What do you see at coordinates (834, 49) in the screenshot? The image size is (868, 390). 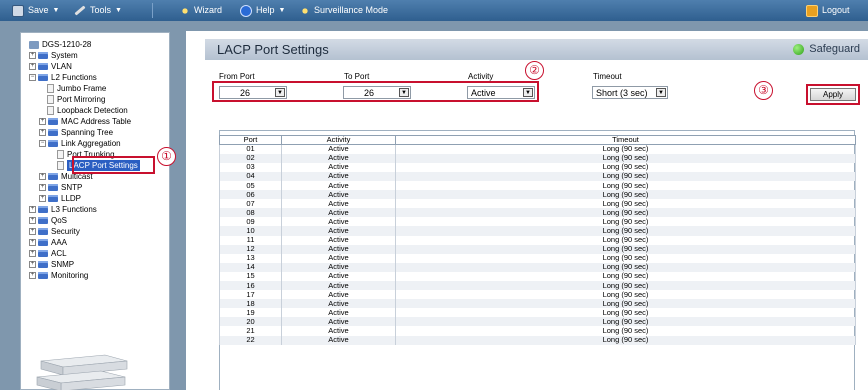 I see `safeguard-label: Safeguard` at bounding box center [834, 49].